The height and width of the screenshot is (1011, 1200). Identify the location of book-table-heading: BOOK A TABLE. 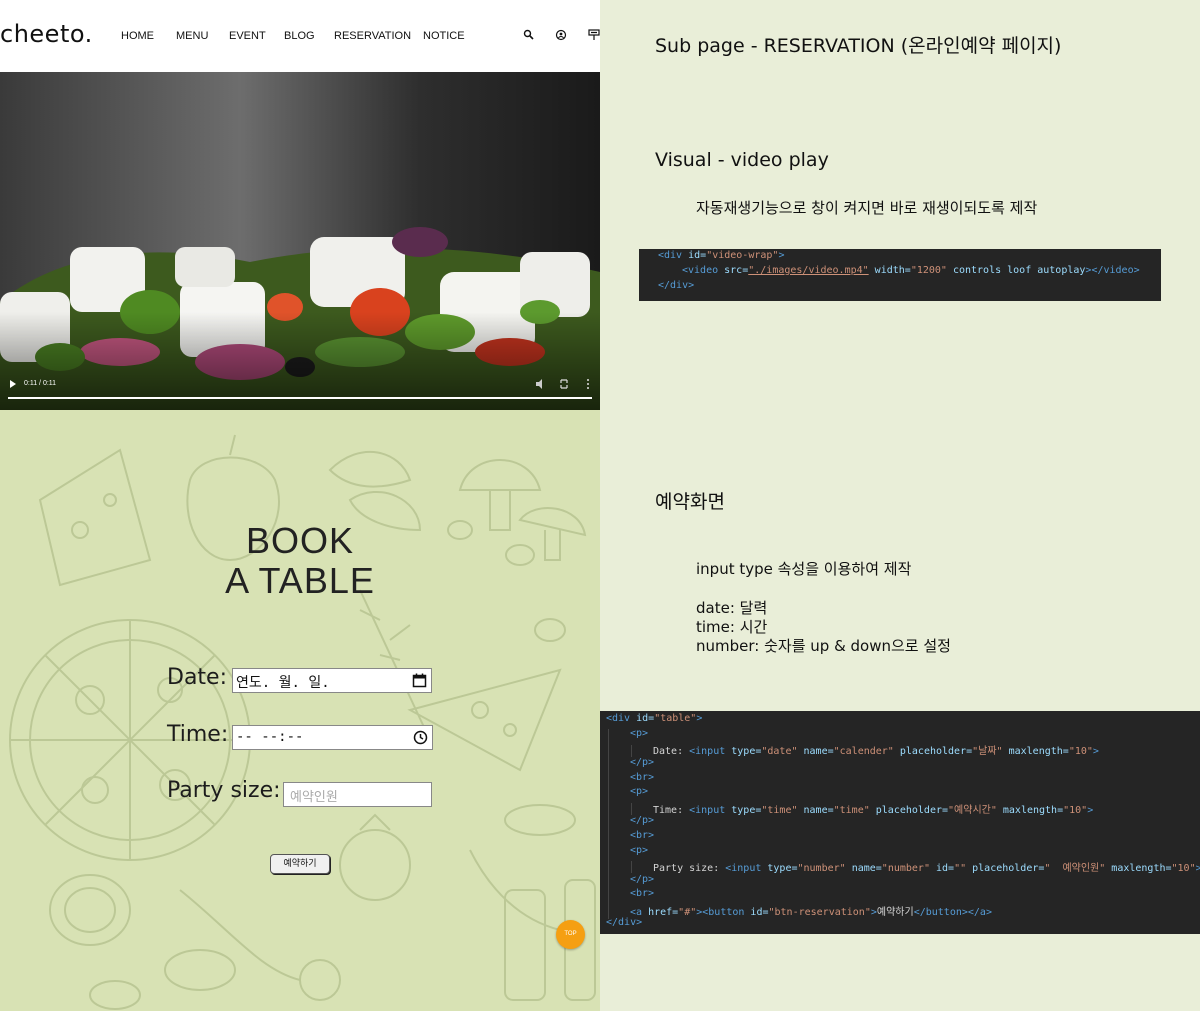
(300, 561).